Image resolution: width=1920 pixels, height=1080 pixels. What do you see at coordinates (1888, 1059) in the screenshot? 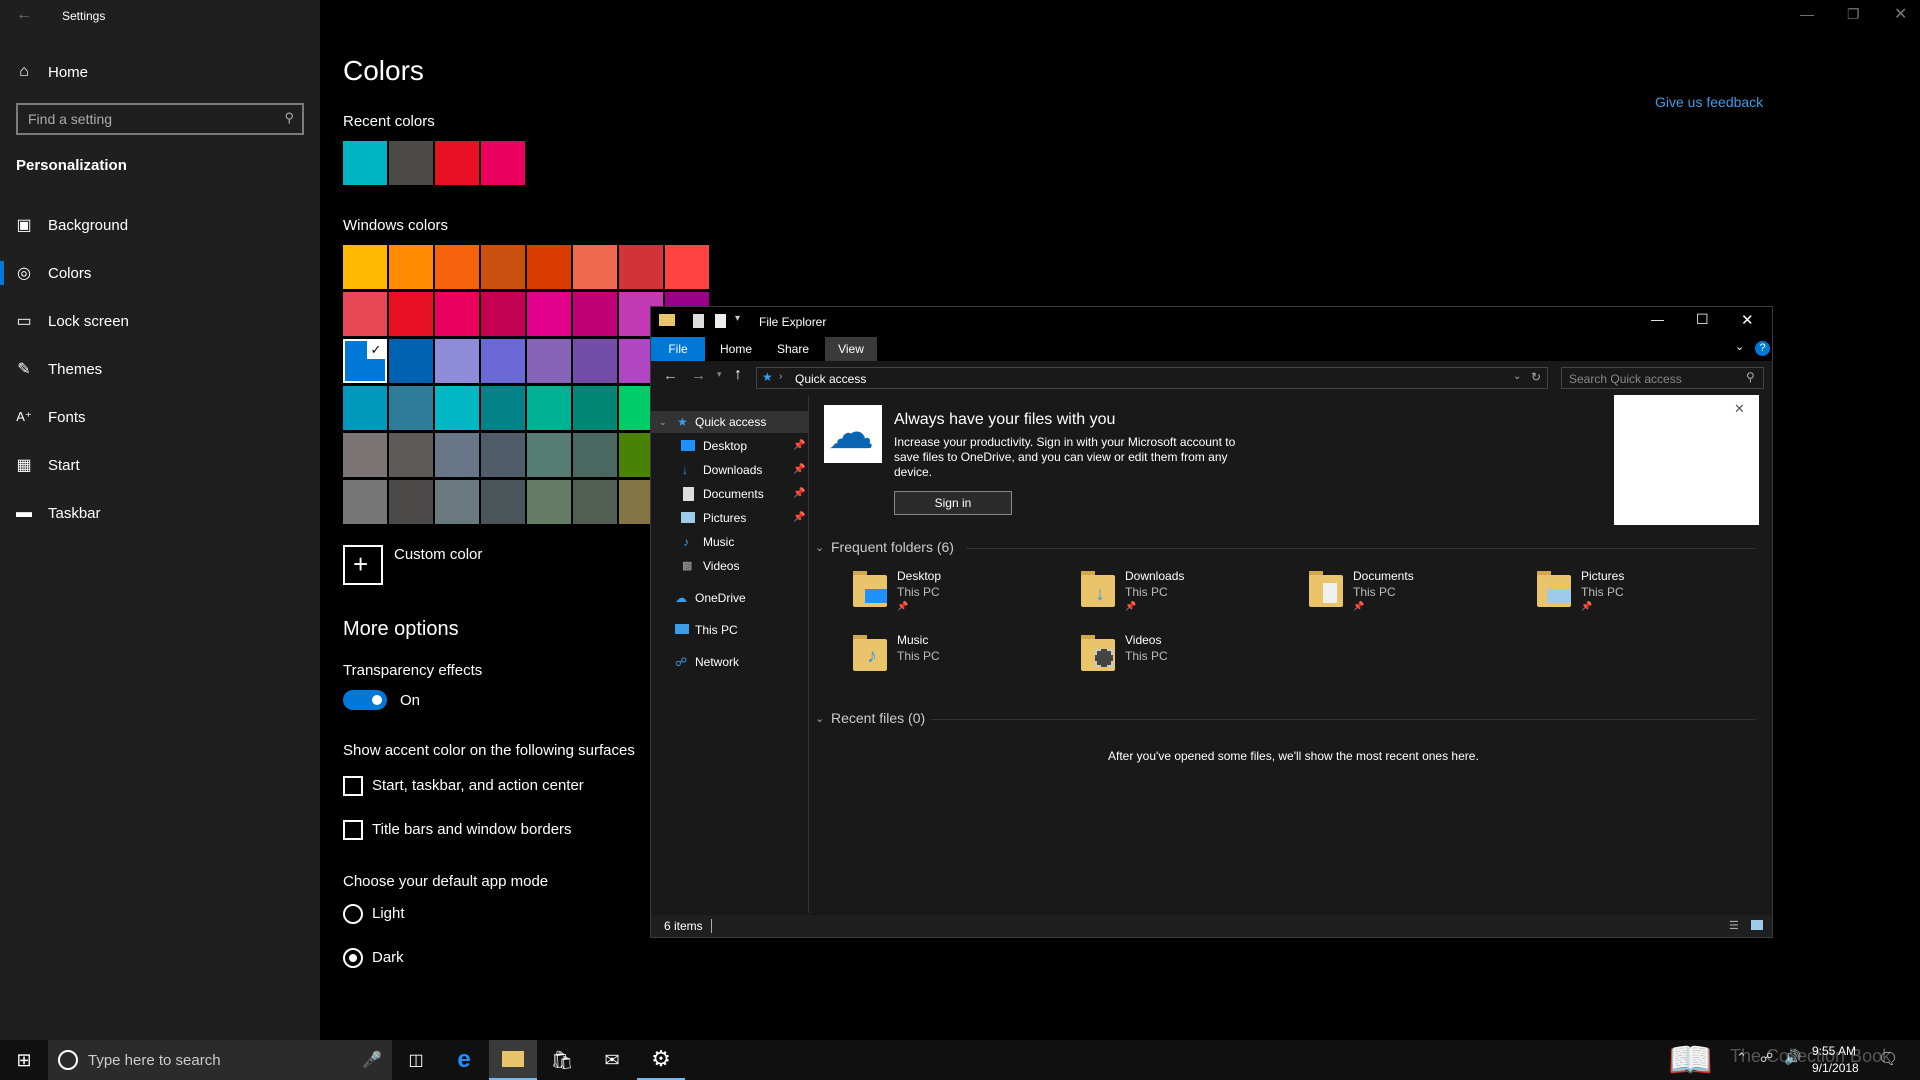
I see `action-center-icon: 🗨` at bounding box center [1888, 1059].